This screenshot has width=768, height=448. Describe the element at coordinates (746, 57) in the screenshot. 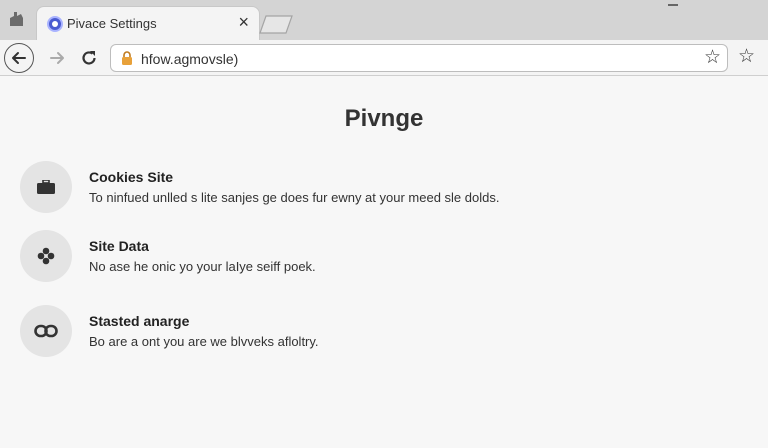

I see `bookmarks-star-icon: ☆` at that location.